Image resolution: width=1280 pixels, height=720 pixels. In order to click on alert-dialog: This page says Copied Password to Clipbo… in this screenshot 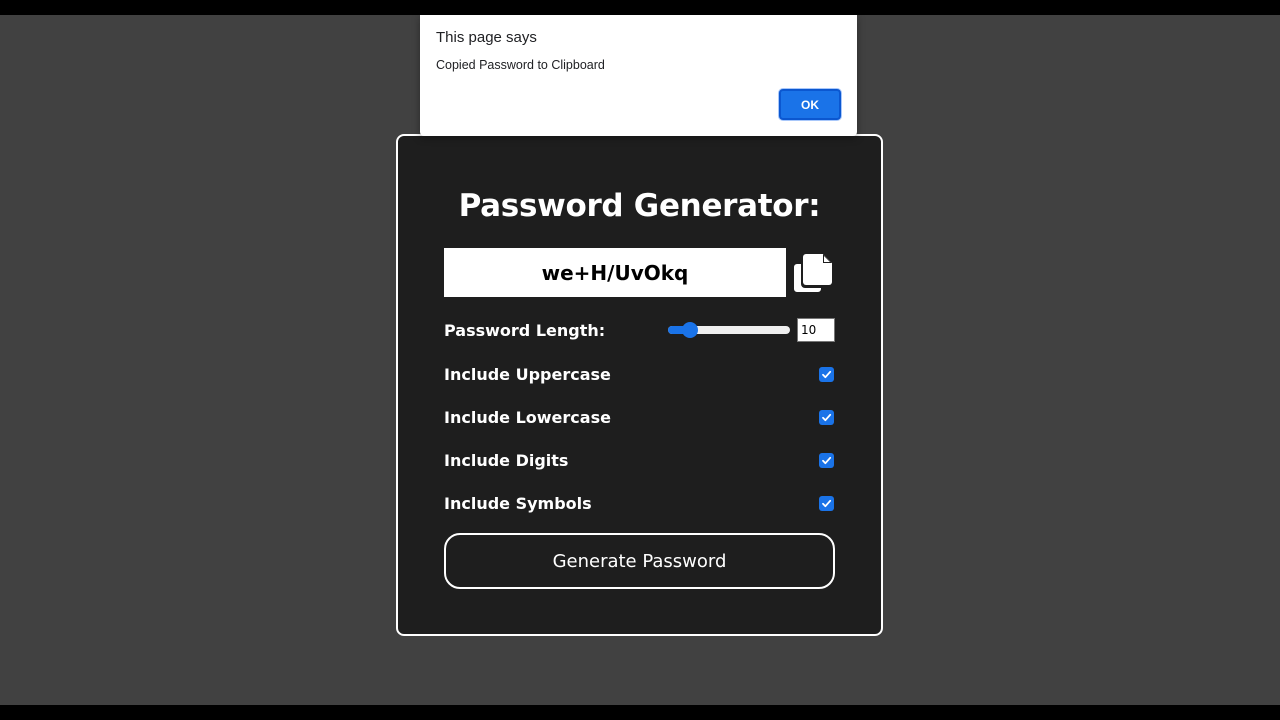, I will do `click(638, 75)`.